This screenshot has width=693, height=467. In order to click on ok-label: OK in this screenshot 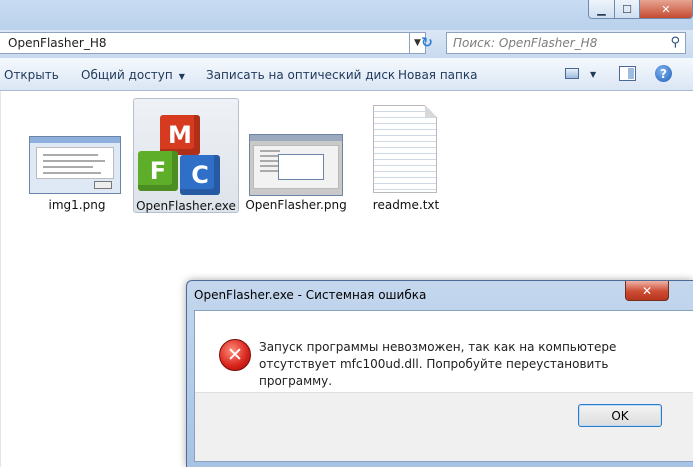, I will do `click(620, 415)`.